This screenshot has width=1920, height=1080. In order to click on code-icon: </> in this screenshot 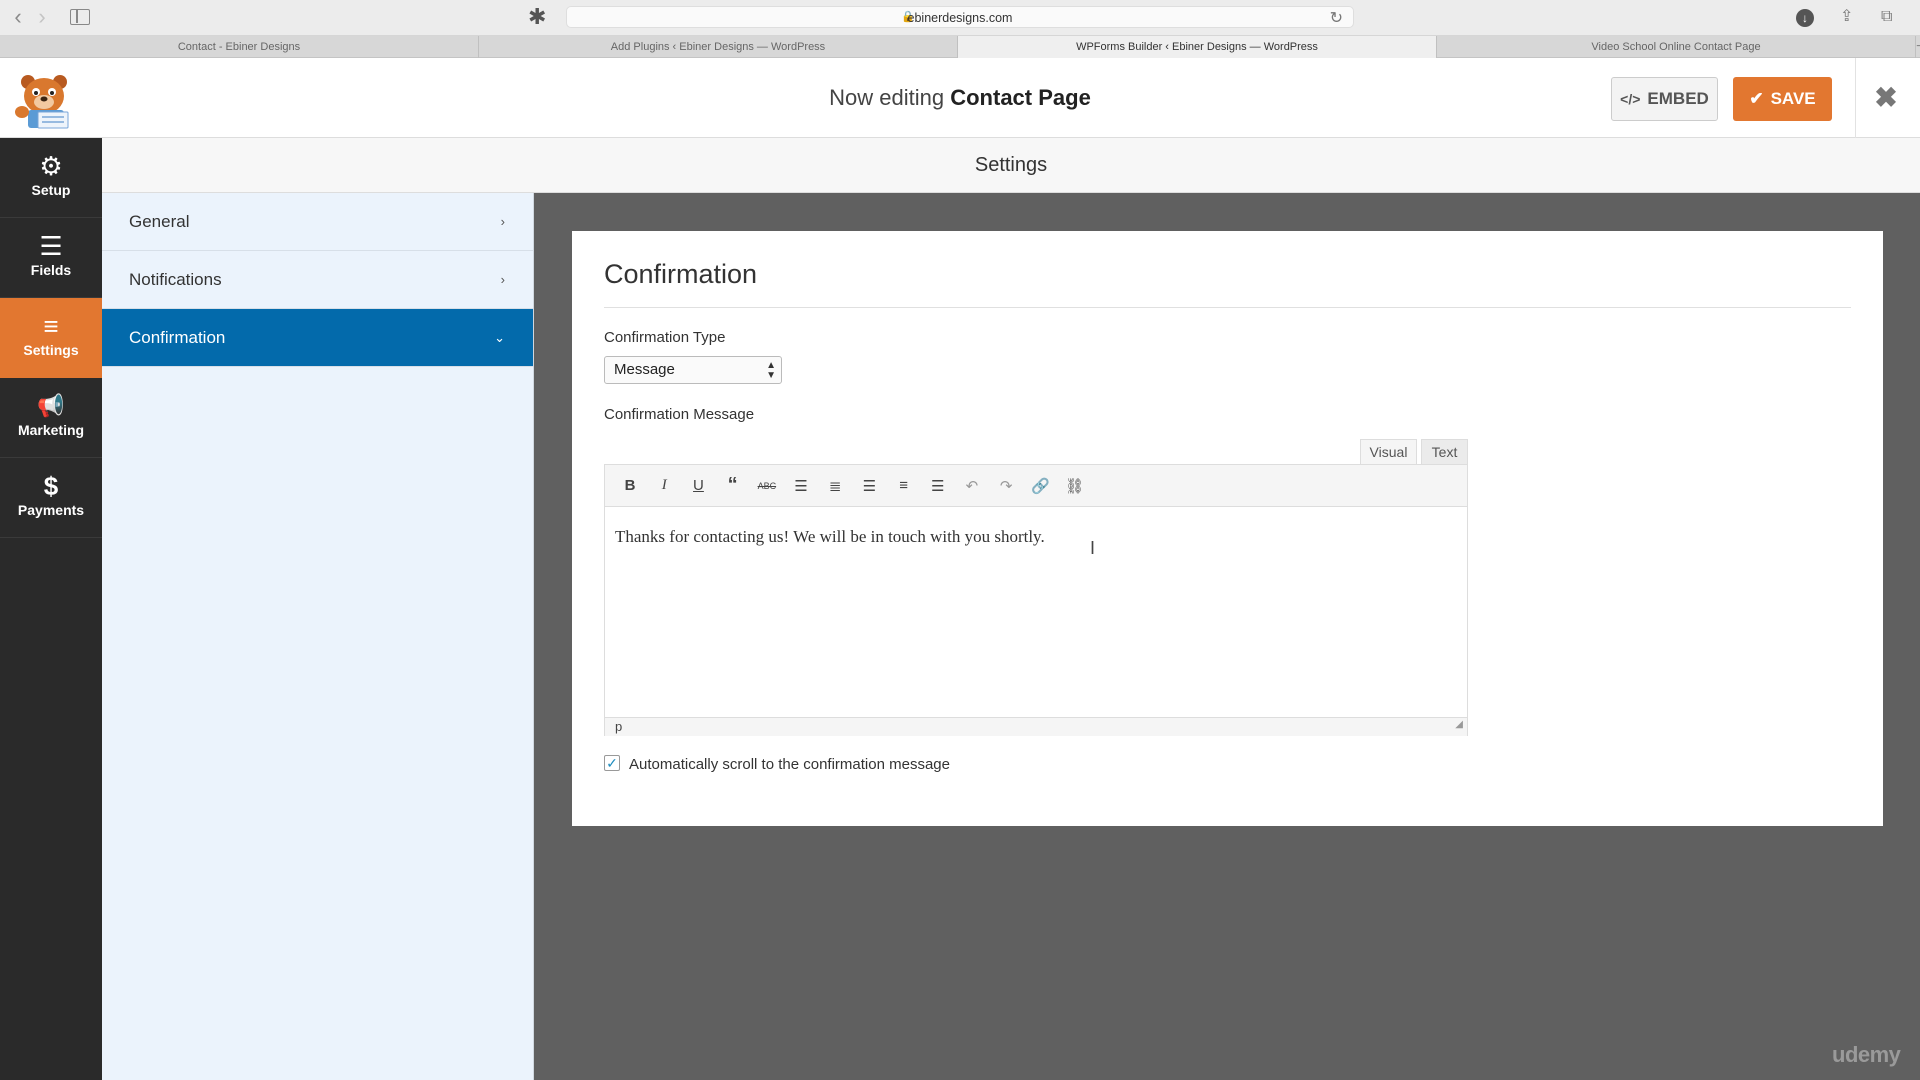, I will do `click(1630, 99)`.